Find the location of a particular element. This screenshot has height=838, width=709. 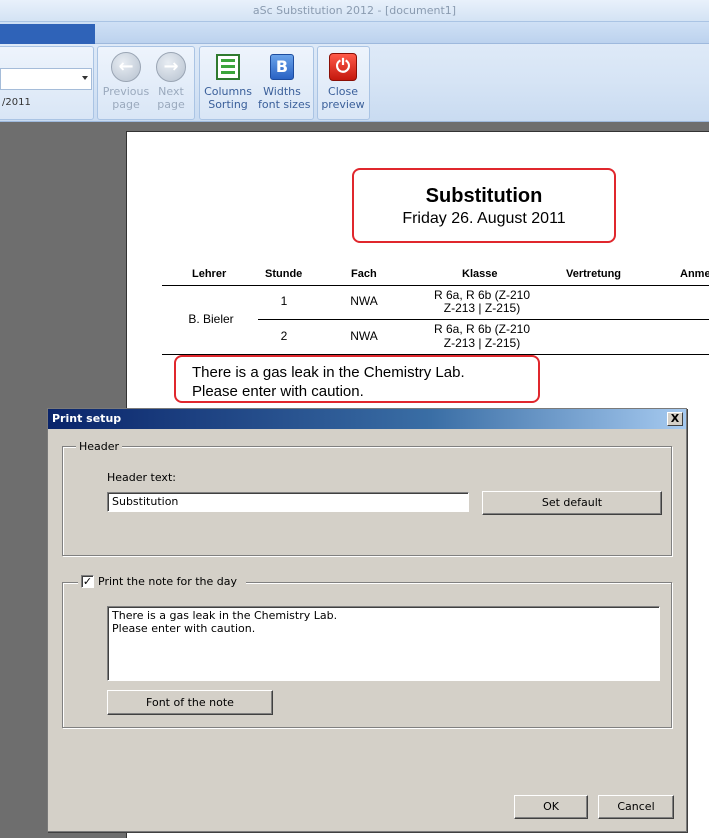

header-title-box: Substitution Friday 26. August 2011 is located at coordinates (484, 205).